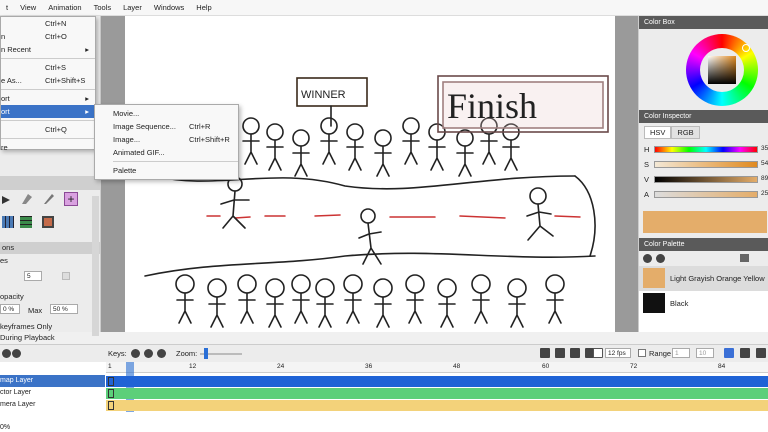  I want to click on during-playback-label: During Playback, so click(27, 337).